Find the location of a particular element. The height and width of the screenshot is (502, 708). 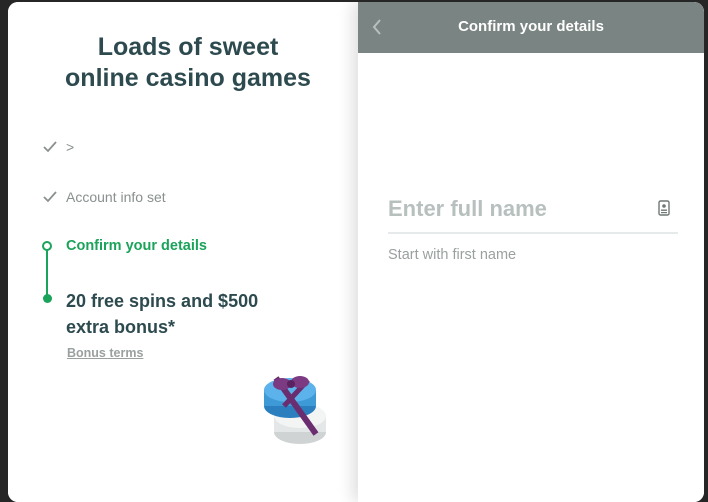

bonus-line-2: extra bonus* is located at coordinates (121, 327).